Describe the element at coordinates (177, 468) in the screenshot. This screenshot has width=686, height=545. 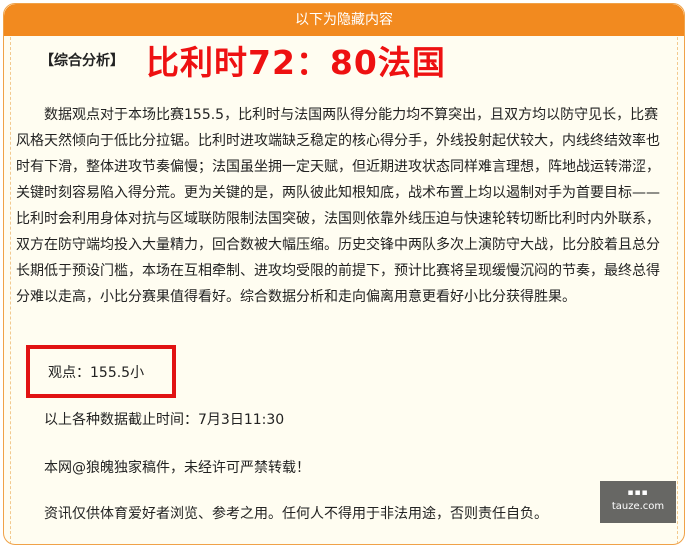
I see `copyright-text: 本网@狼魄独家稿件，未经许可严禁转载！` at that location.